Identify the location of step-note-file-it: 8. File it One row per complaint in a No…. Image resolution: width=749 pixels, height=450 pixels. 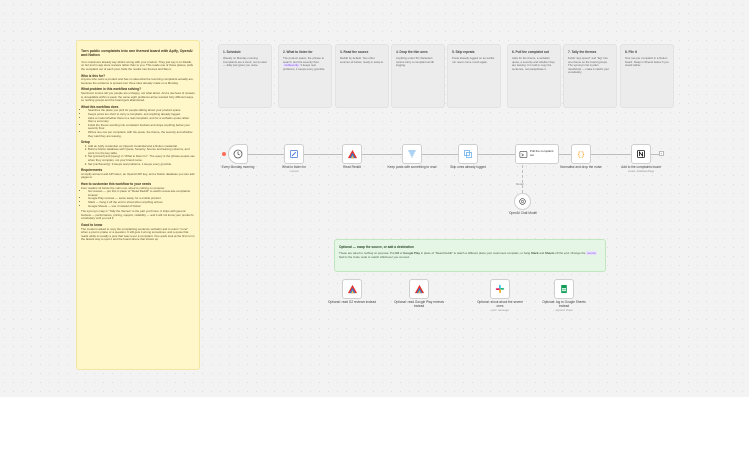
(647, 76).